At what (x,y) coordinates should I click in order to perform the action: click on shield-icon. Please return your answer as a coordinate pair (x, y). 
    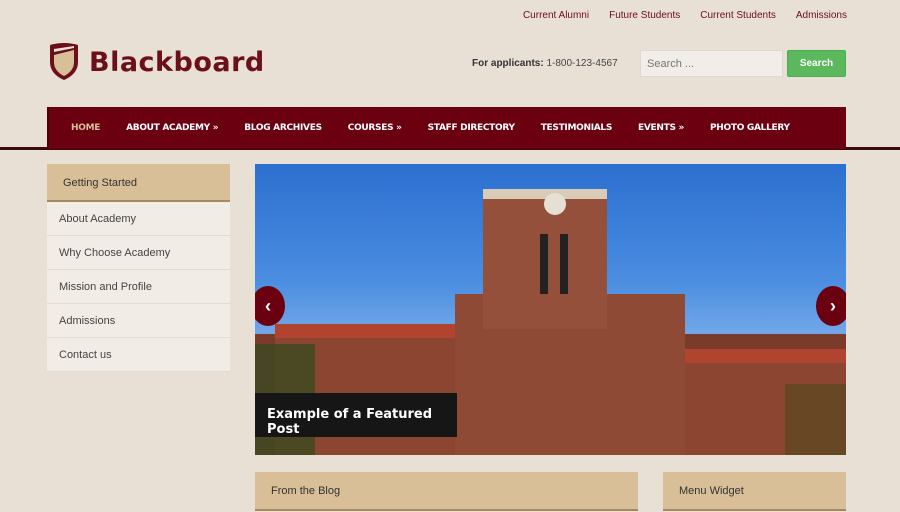
    Looking at the image, I should click on (64, 61).